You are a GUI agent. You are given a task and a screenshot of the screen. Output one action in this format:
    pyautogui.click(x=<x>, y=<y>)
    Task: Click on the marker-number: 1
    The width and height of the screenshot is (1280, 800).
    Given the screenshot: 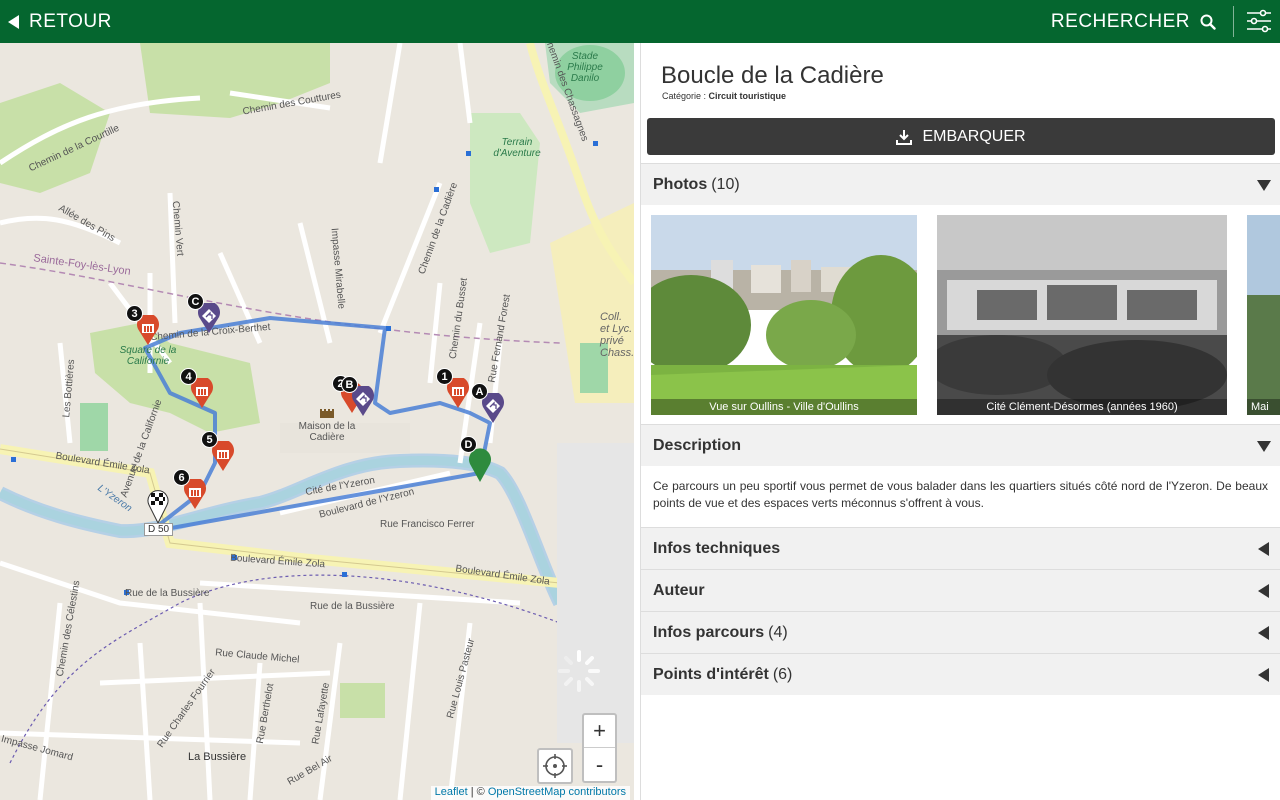 What is the action you would take?
    pyautogui.click(x=444, y=376)
    